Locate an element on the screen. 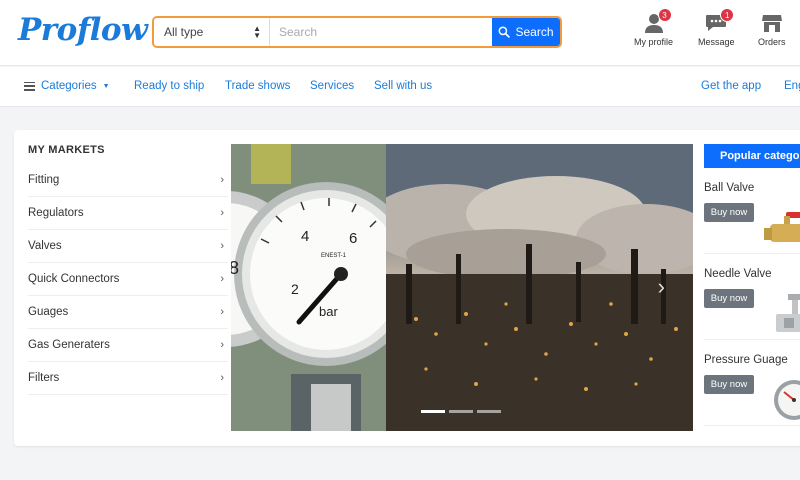 The height and width of the screenshot is (480, 800). search-icon is located at coordinates (505, 32).